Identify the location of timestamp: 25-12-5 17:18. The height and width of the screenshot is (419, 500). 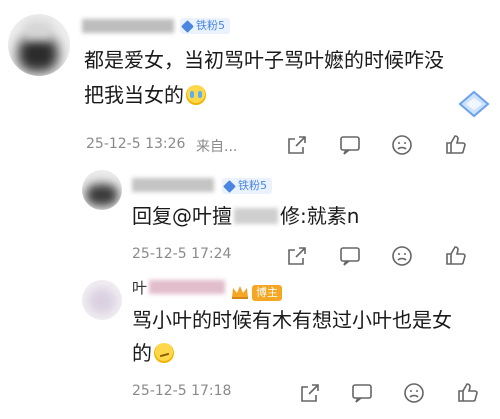
(182, 391).